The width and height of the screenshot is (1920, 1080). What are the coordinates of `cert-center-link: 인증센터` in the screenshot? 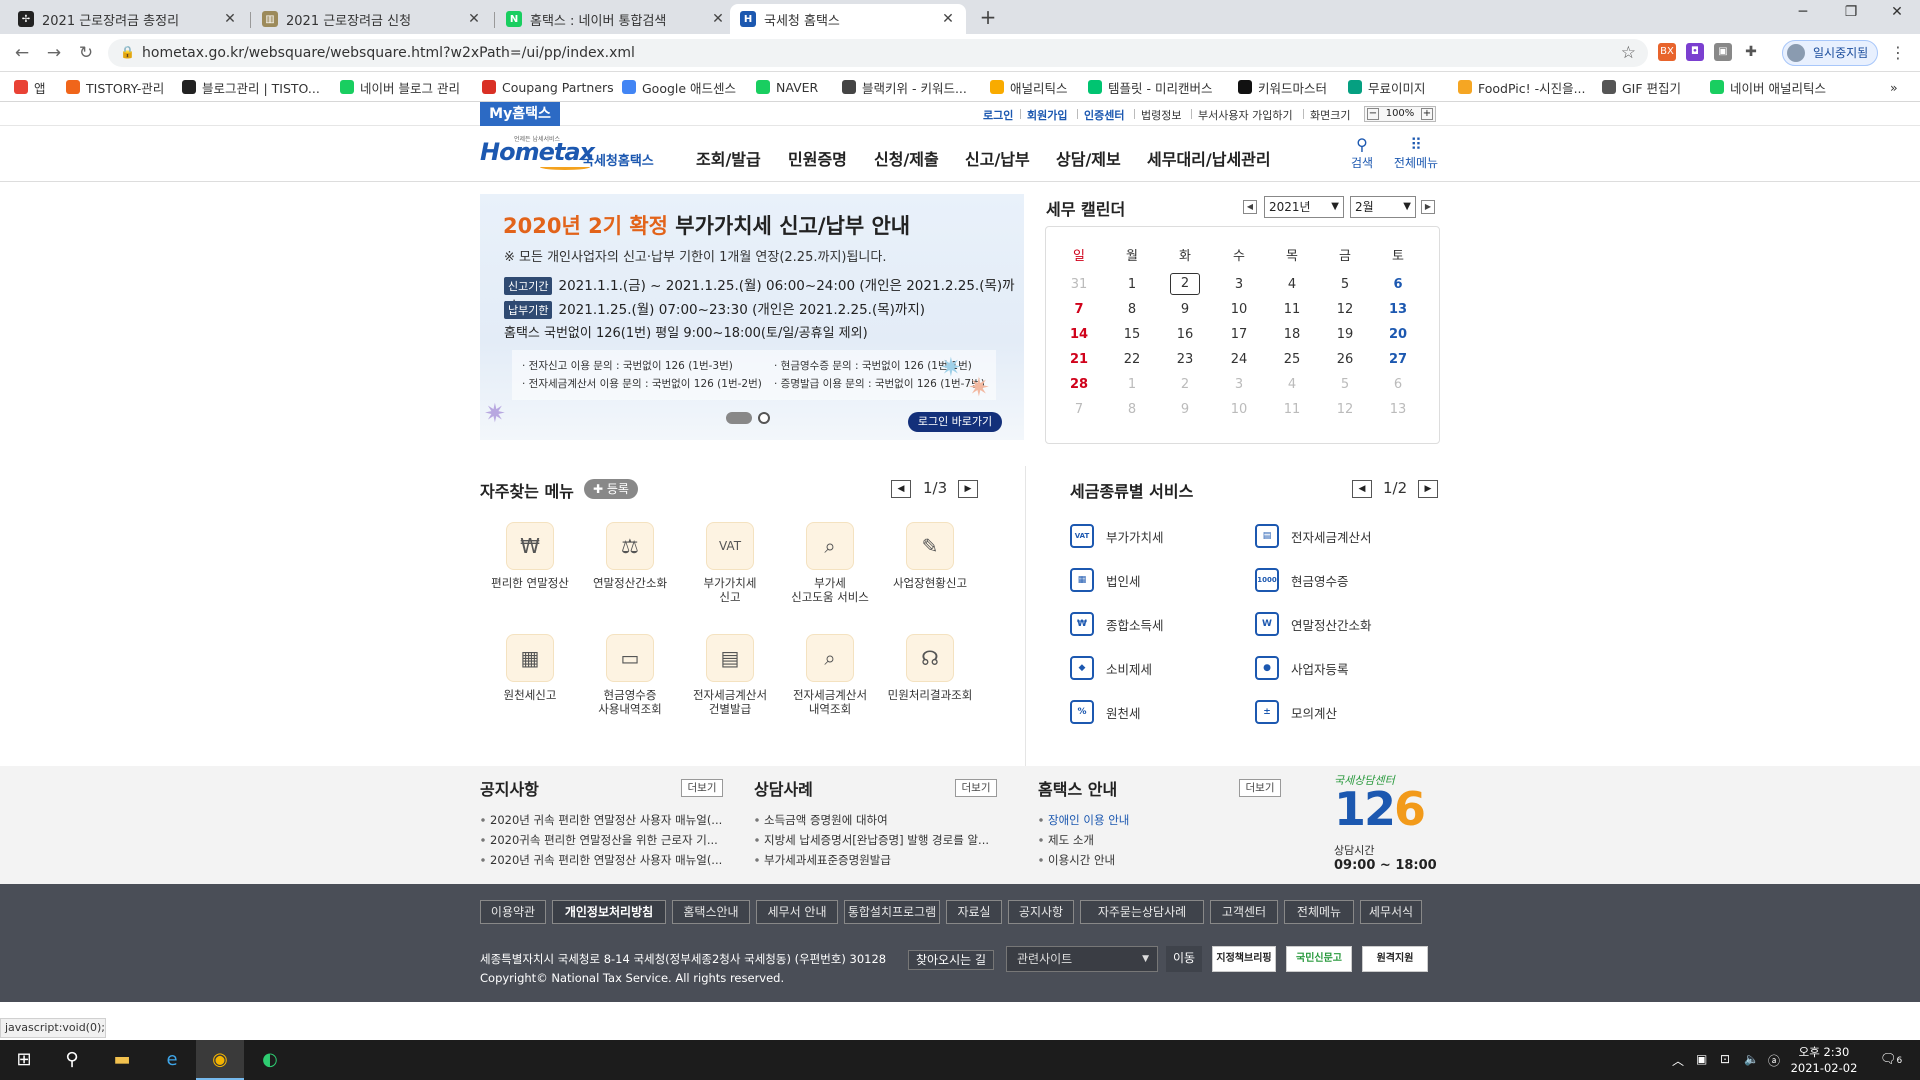 It's located at (1104, 115).